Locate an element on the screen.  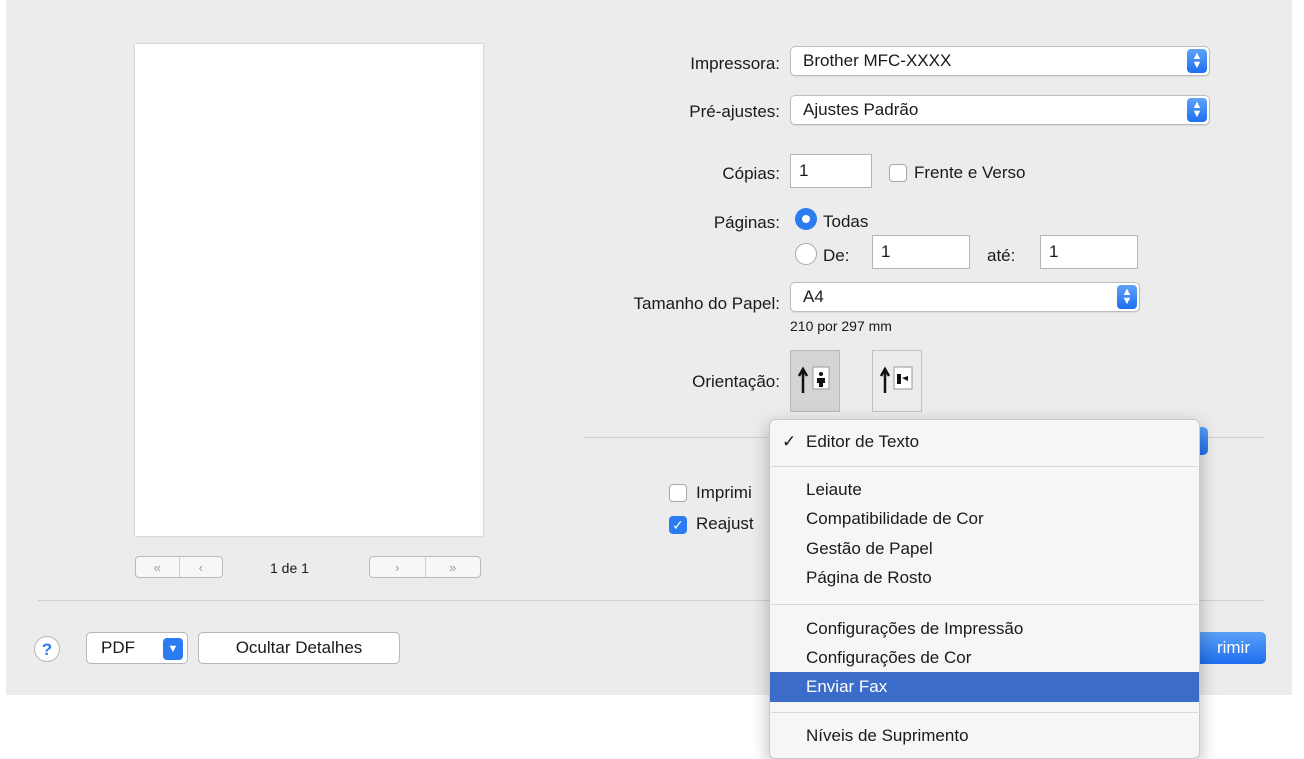
menu-item-color-matching: Compatibilidade de Cor is located at coordinates (984, 519).